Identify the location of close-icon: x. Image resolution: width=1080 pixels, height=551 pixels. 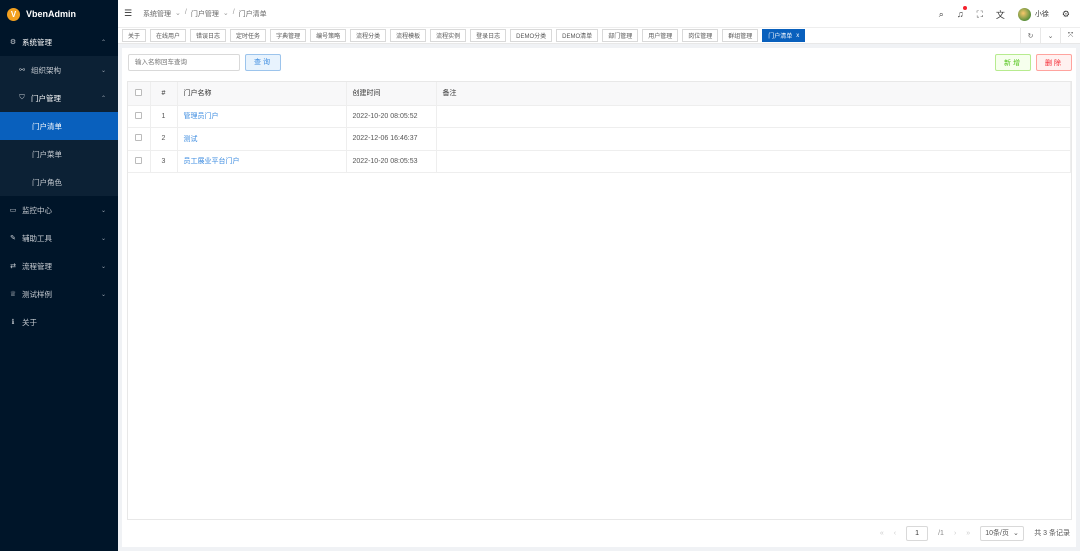
(797, 36).